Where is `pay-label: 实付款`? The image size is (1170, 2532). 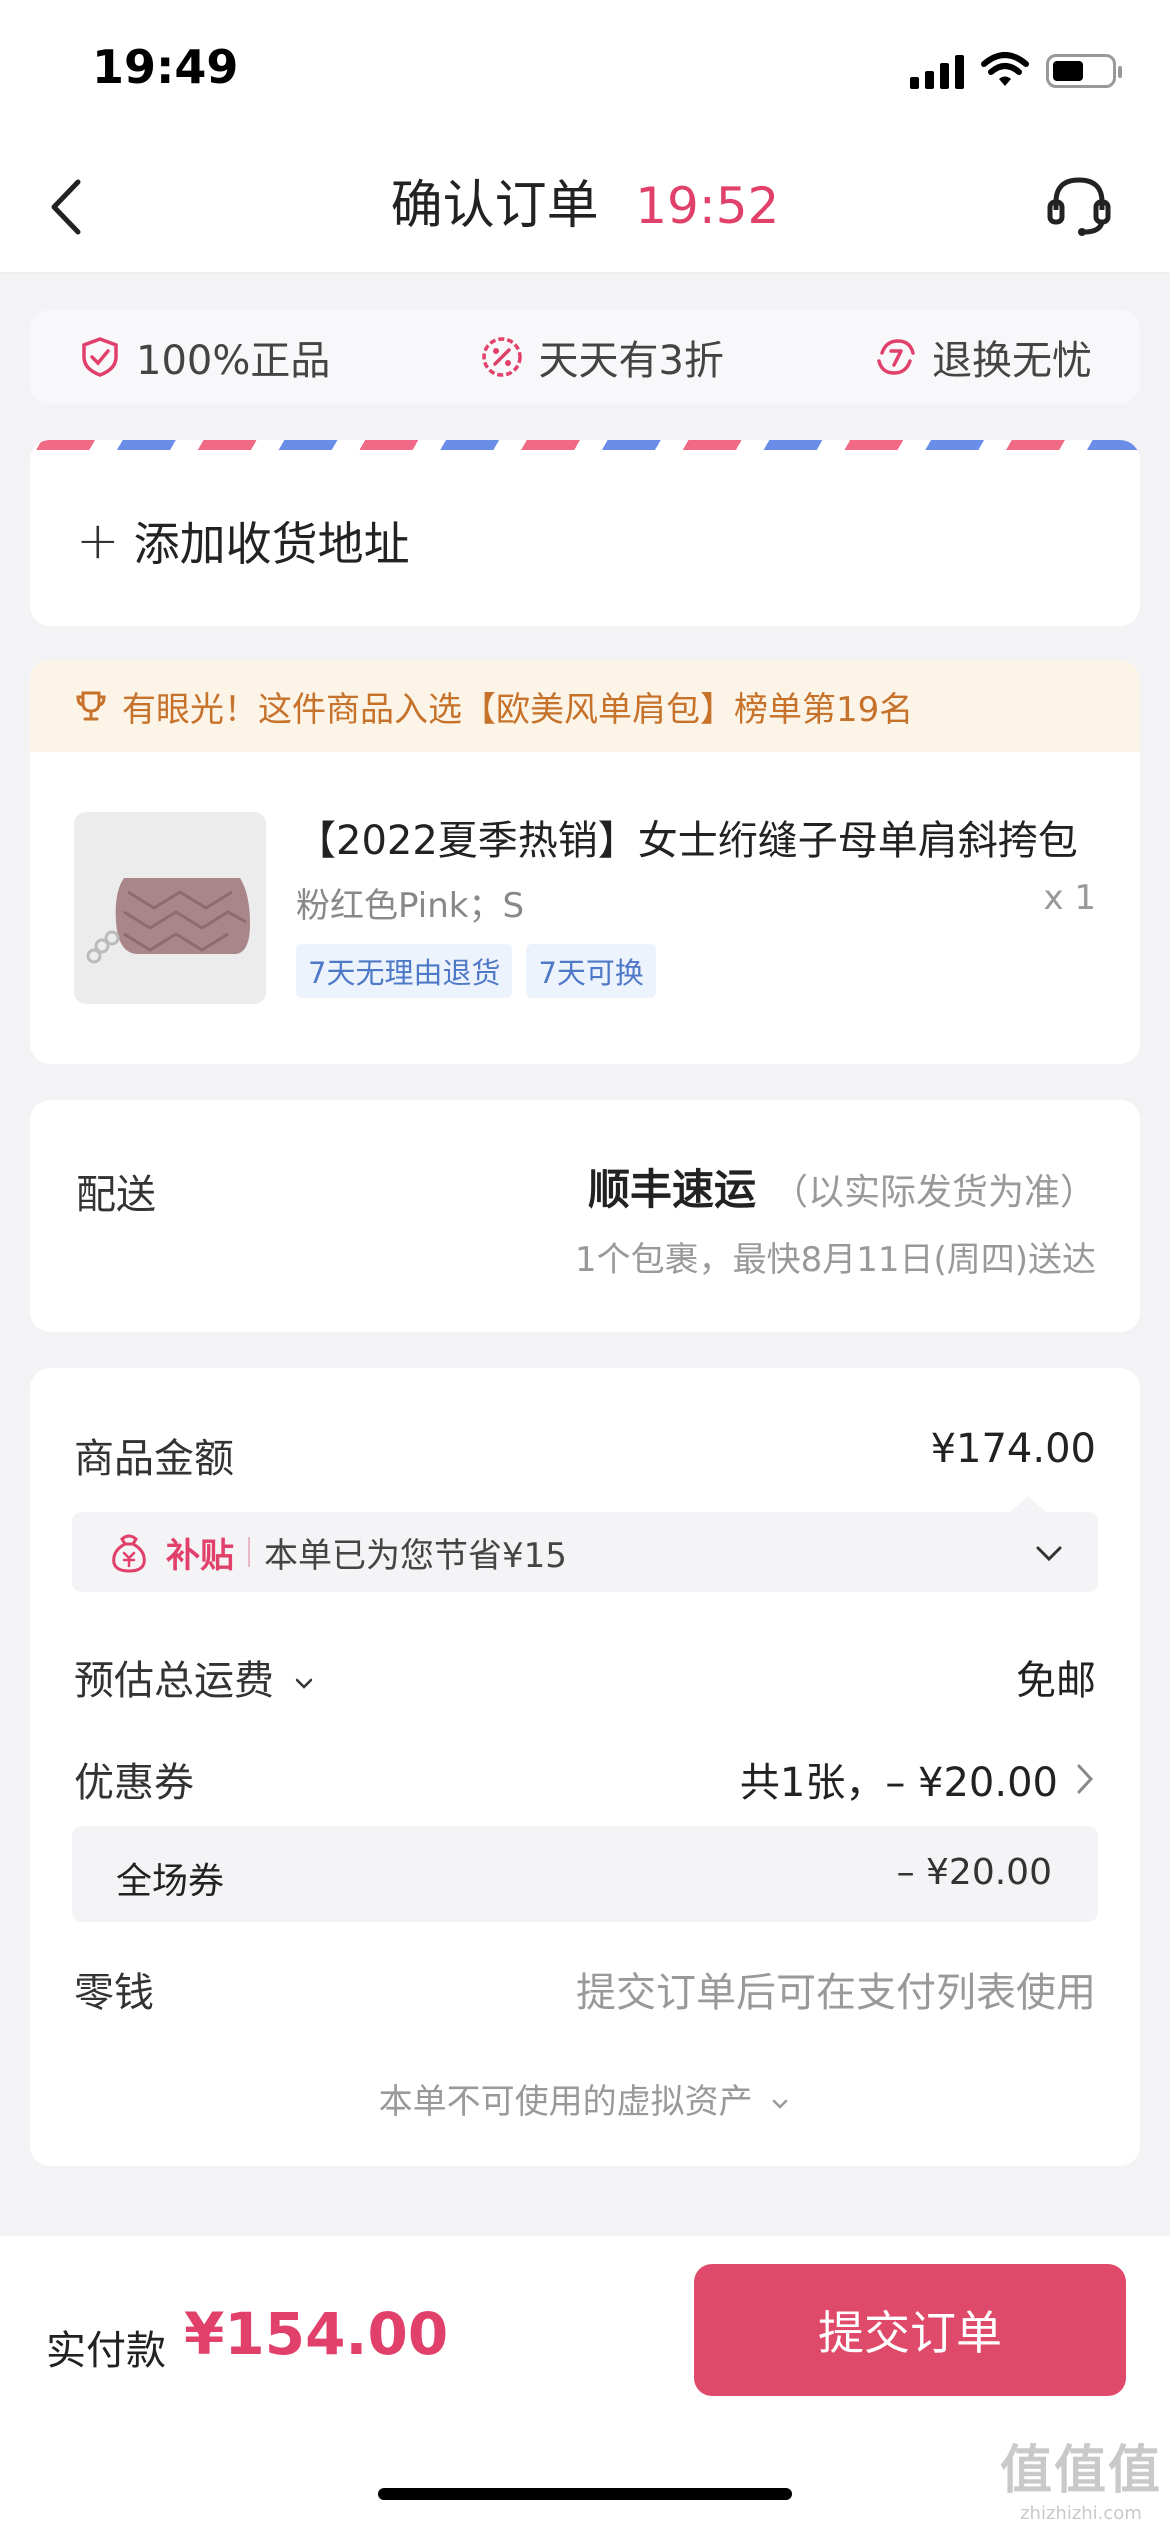 pay-label: 实付款 is located at coordinates (106, 2351).